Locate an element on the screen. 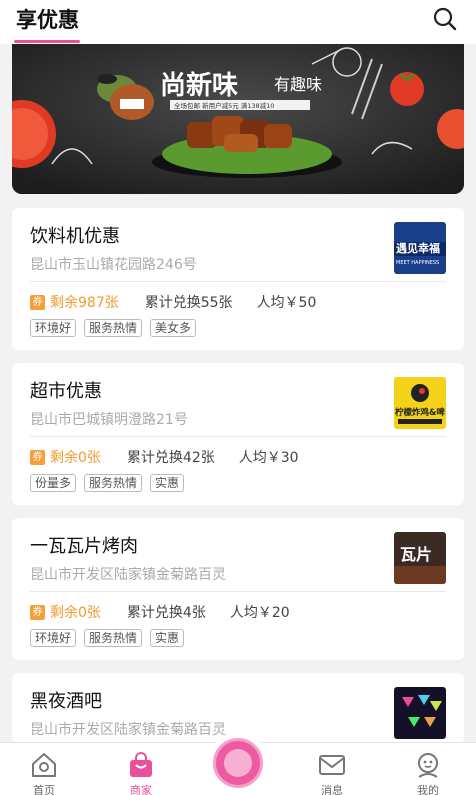 This screenshot has height=795, width=476. tab-home-label: 首页 is located at coordinates (44, 789).